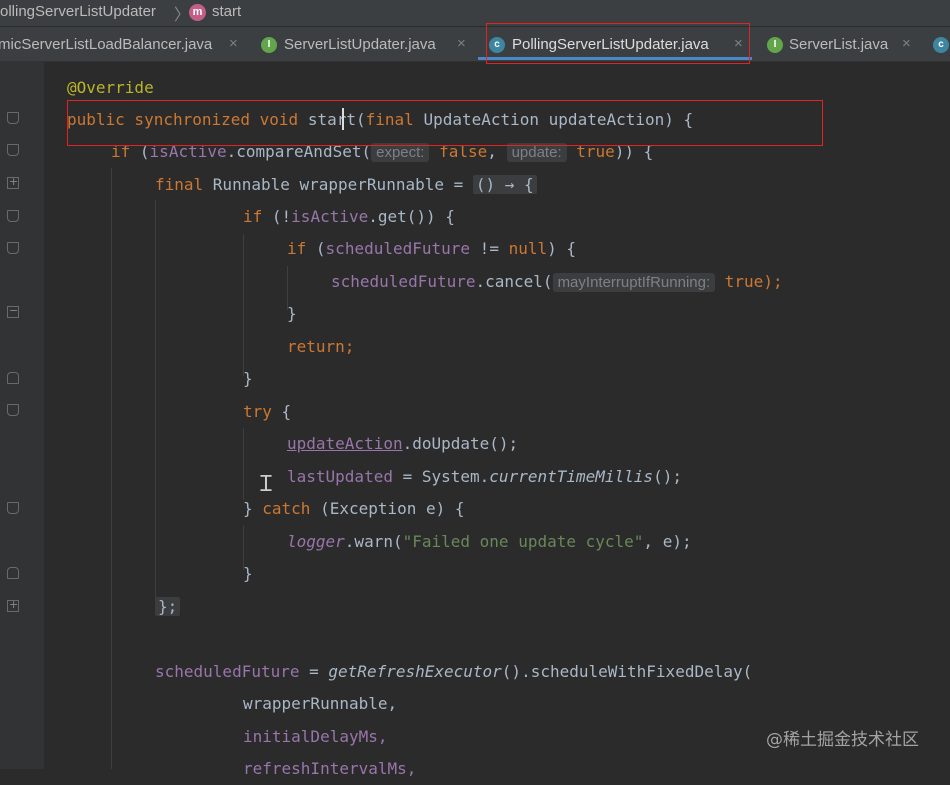 Image resolution: width=950 pixels, height=785 pixels. What do you see at coordinates (667, 476) in the screenshot?
I see `code-token: ();` at bounding box center [667, 476].